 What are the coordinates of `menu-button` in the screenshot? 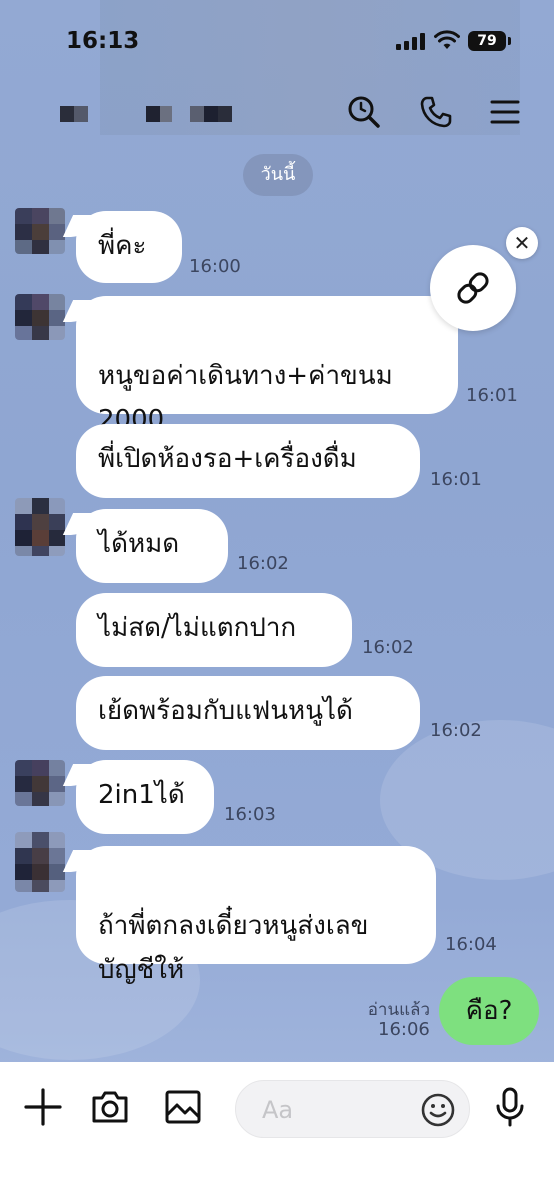 It's located at (505, 112).